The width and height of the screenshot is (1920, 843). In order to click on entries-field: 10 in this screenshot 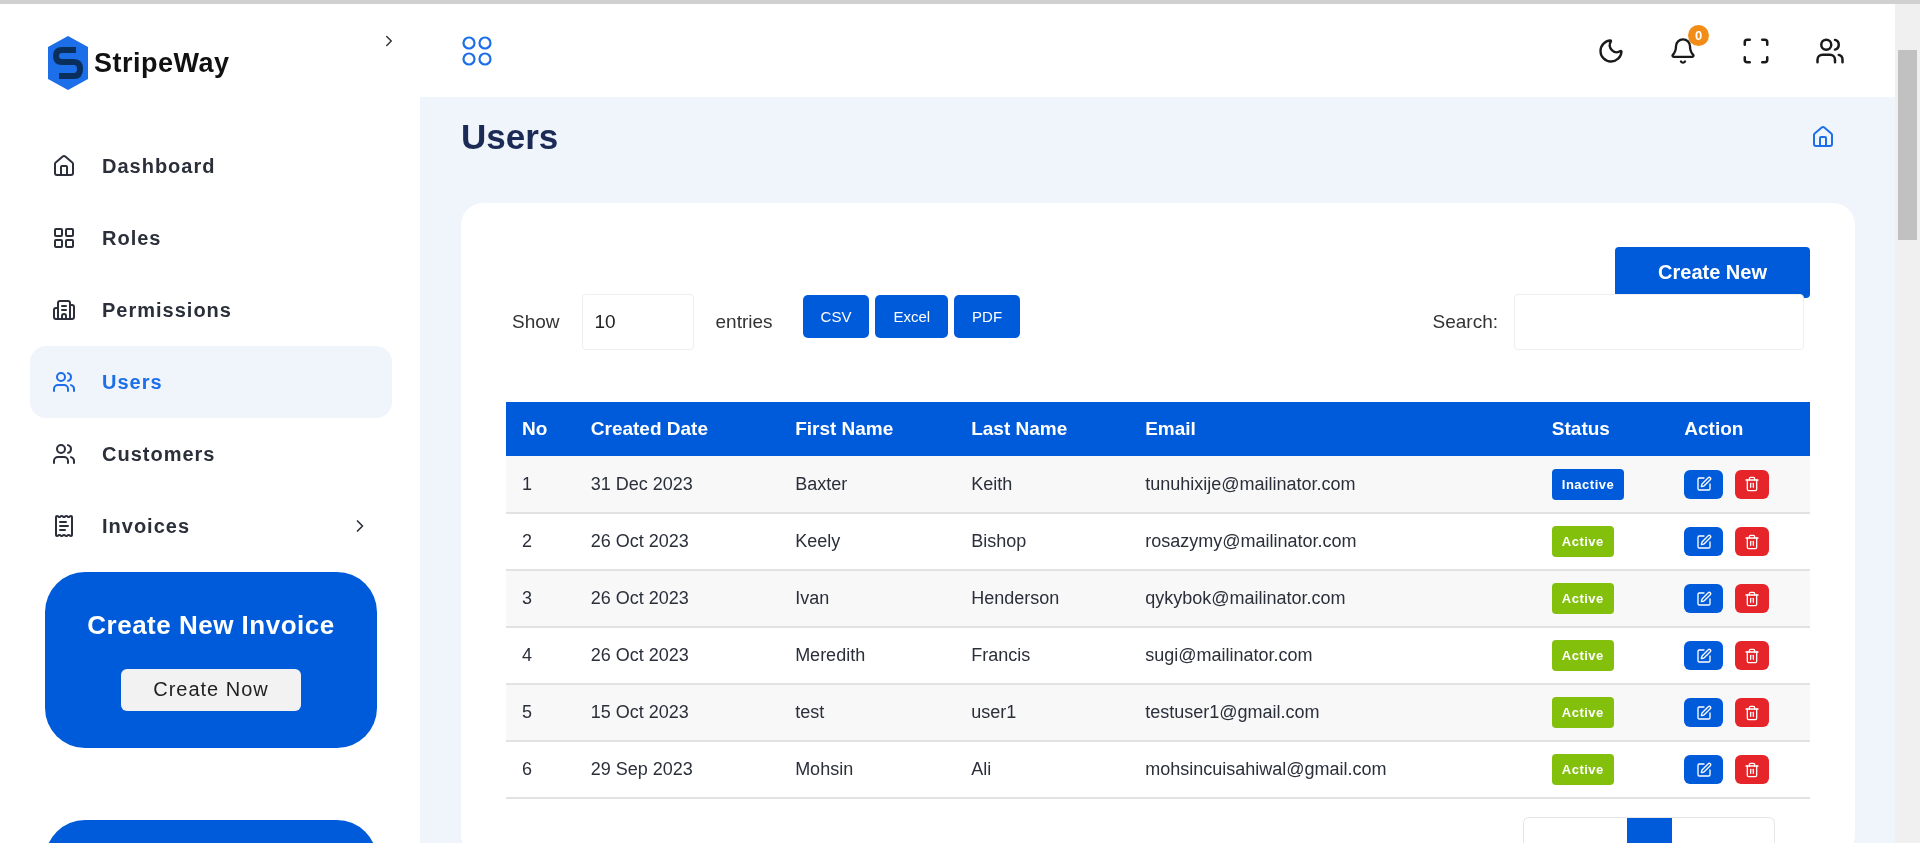, I will do `click(637, 322)`.